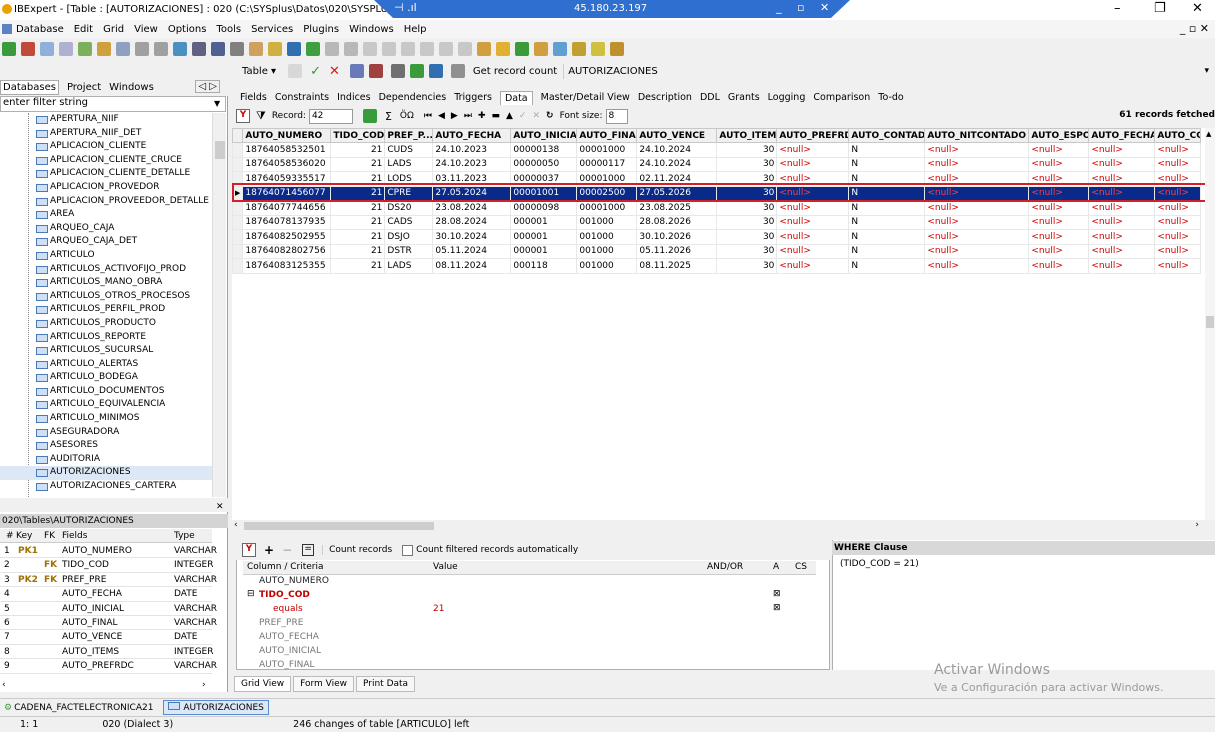 Image resolution: width=1215 pixels, height=732 pixels. What do you see at coordinates (332, 49) in the screenshot?
I see `undo-icon` at bounding box center [332, 49].